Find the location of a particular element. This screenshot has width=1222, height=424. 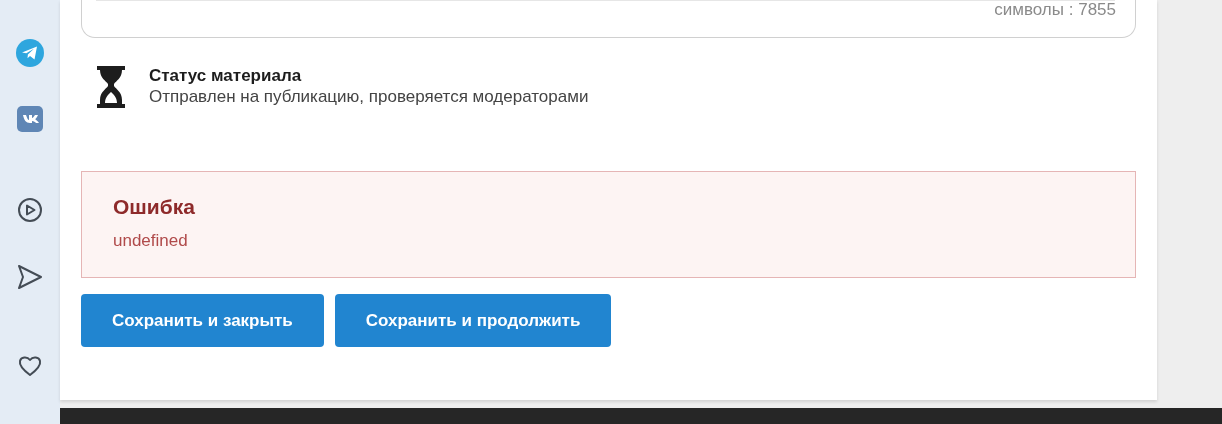

editor-box: символы : 7855 is located at coordinates (608, 19).